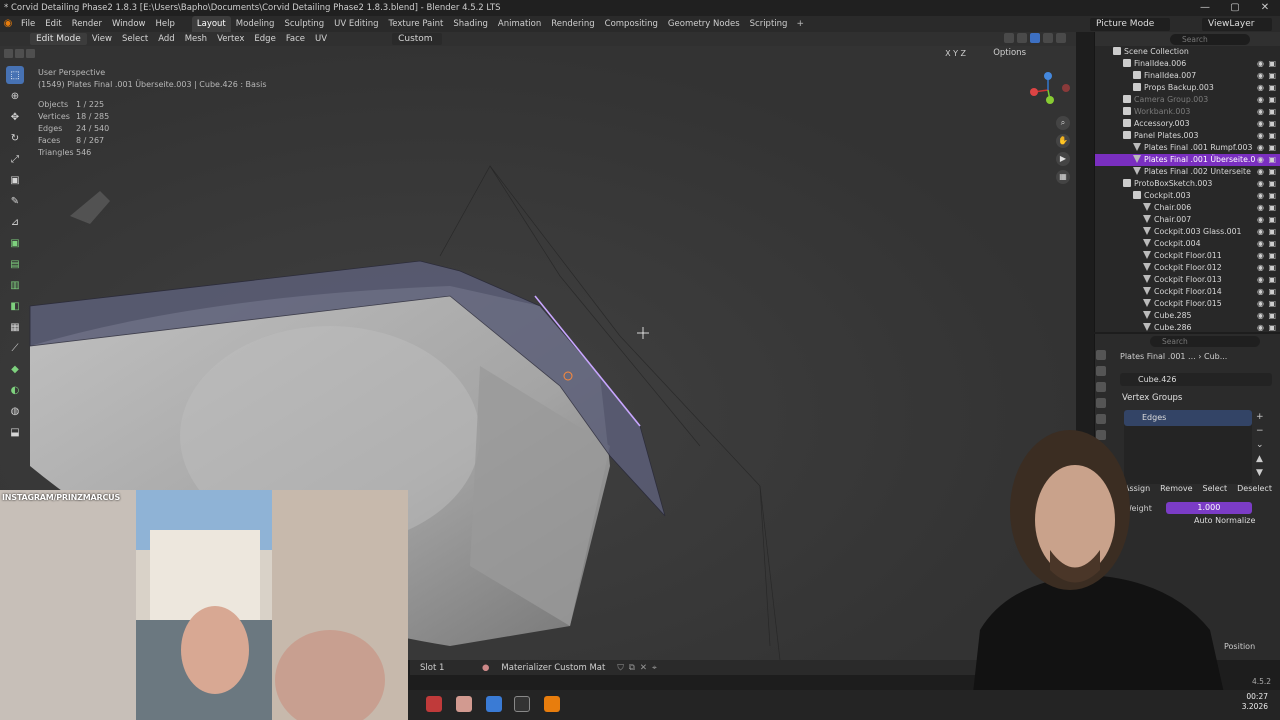 This screenshot has width=1280, height=720. What do you see at coordinates (494, 704) in the screenshot?
I see `notepad-icon` at bounding box center [494, 704].